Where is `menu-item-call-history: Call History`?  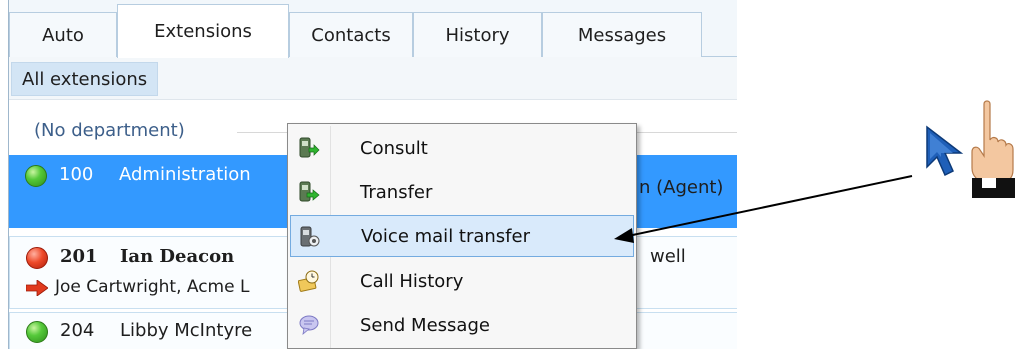 menu-item-call-history: Call History is located at coordinates (462, 281).